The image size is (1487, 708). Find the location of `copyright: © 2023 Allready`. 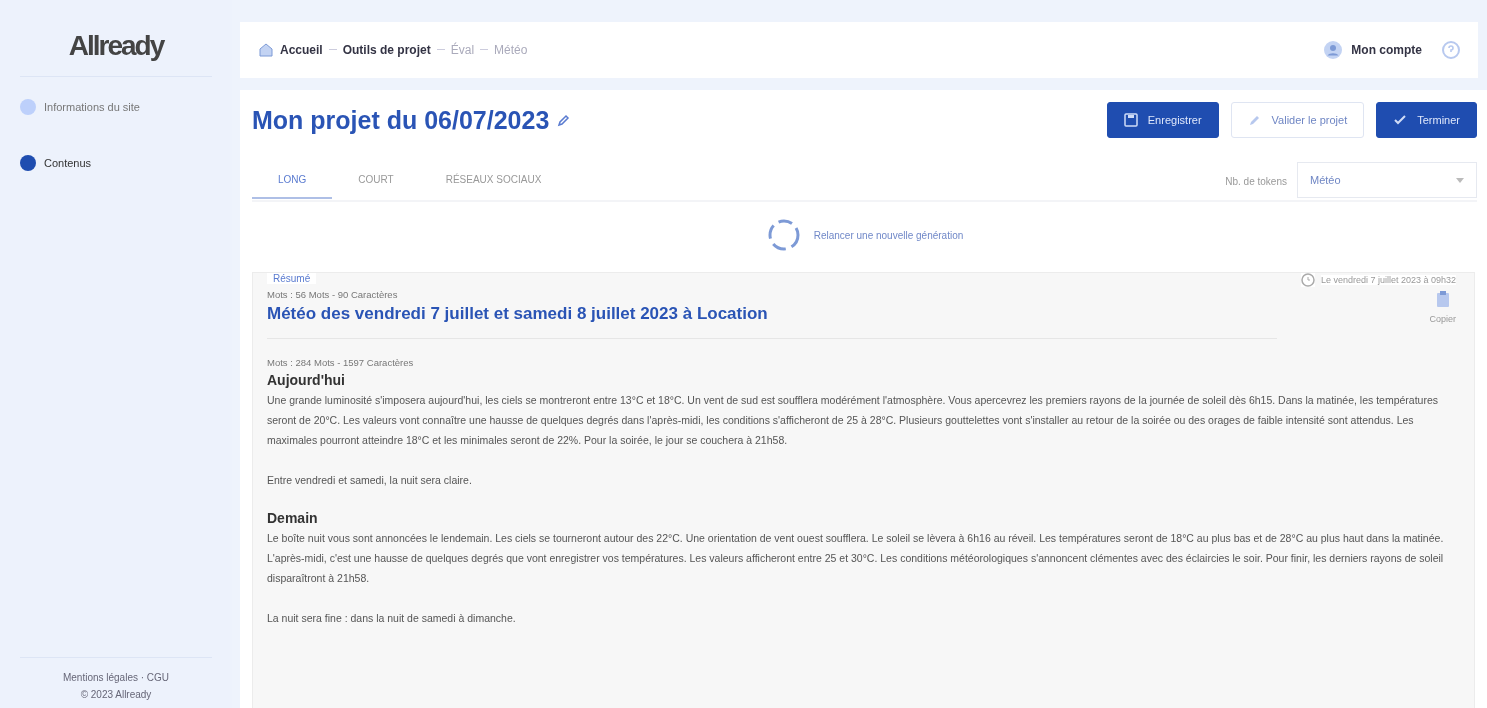

copyright: © 2023 Allready is located at coordinates (116, 694).